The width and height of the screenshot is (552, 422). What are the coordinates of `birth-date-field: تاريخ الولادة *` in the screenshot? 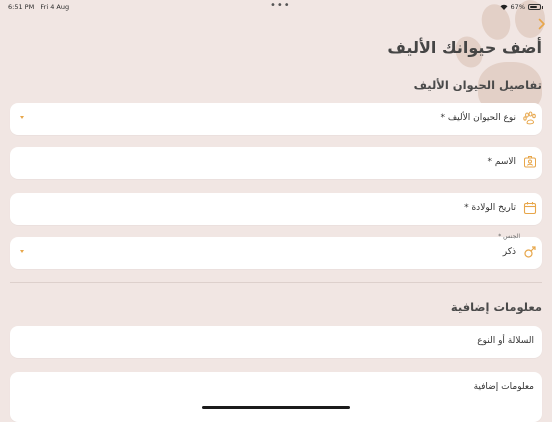 It's located at (276, 209).